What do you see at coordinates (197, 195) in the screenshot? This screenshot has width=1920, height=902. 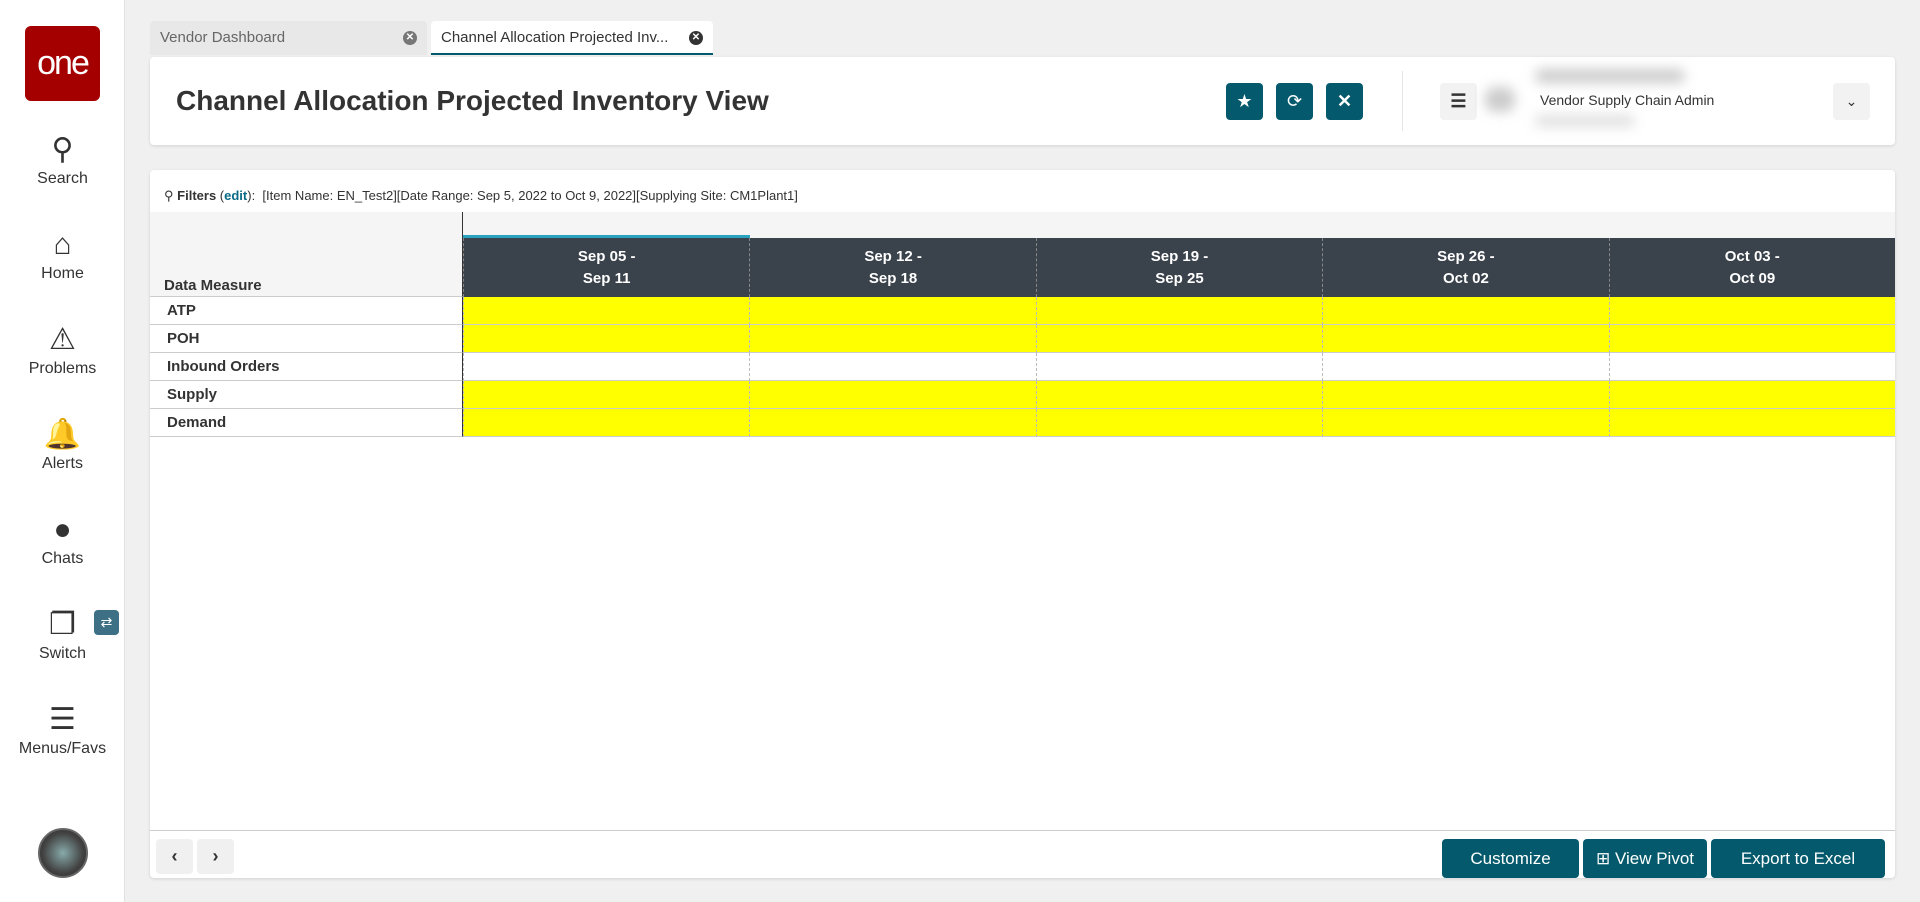 I see `filters-label: Filters` at bounding box center [197, 195].